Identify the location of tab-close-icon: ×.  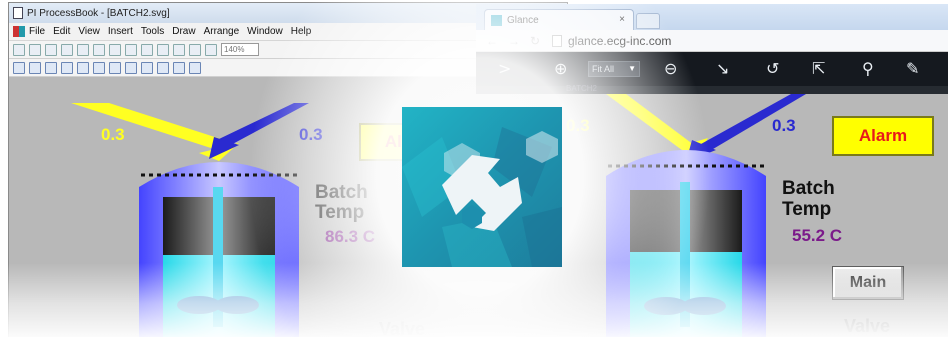
(622, 19).